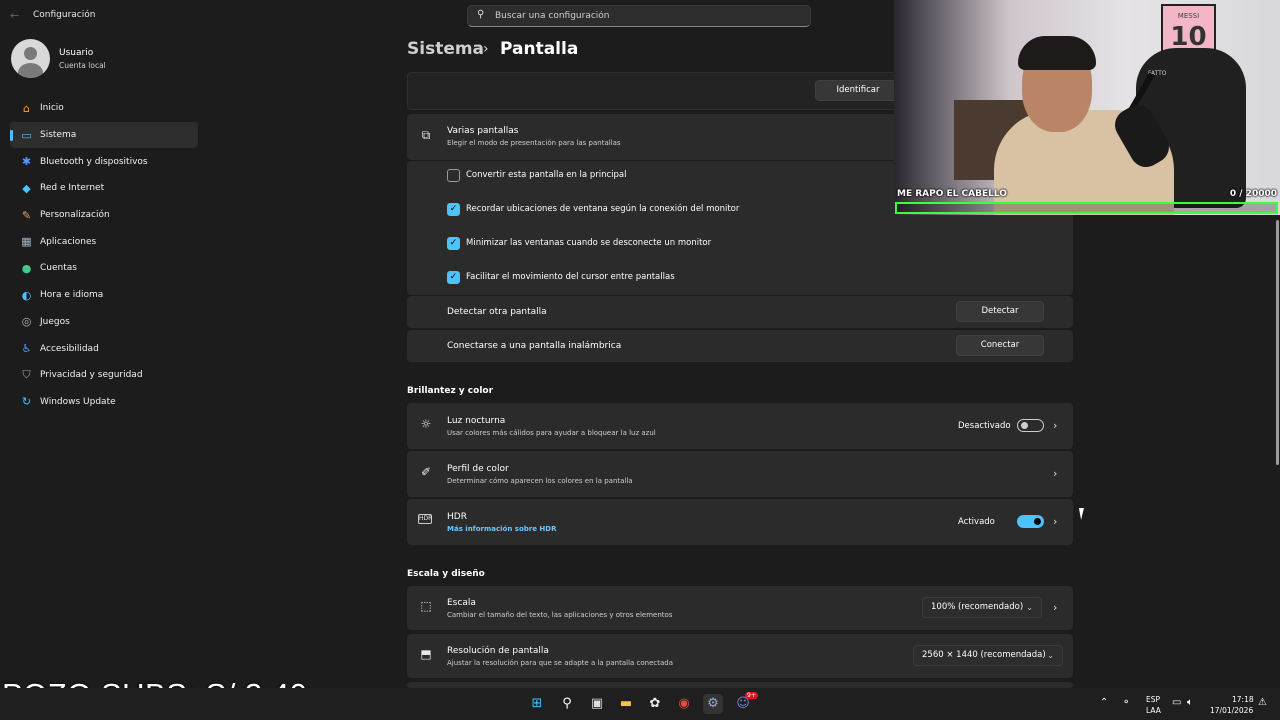  What do you see at coordinates (453, 175) in the screenshot?
I see `checkbox` at bounding box center [453, 175].